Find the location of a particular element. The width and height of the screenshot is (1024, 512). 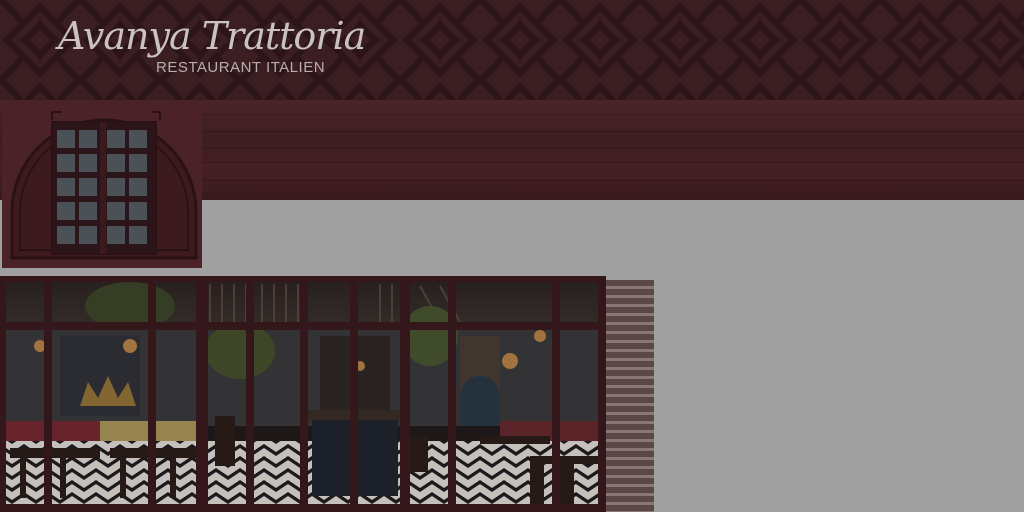

brand-logo: Avanya Trattoria RESTAURANT ITALIEN is located at coordinates (212, 49).